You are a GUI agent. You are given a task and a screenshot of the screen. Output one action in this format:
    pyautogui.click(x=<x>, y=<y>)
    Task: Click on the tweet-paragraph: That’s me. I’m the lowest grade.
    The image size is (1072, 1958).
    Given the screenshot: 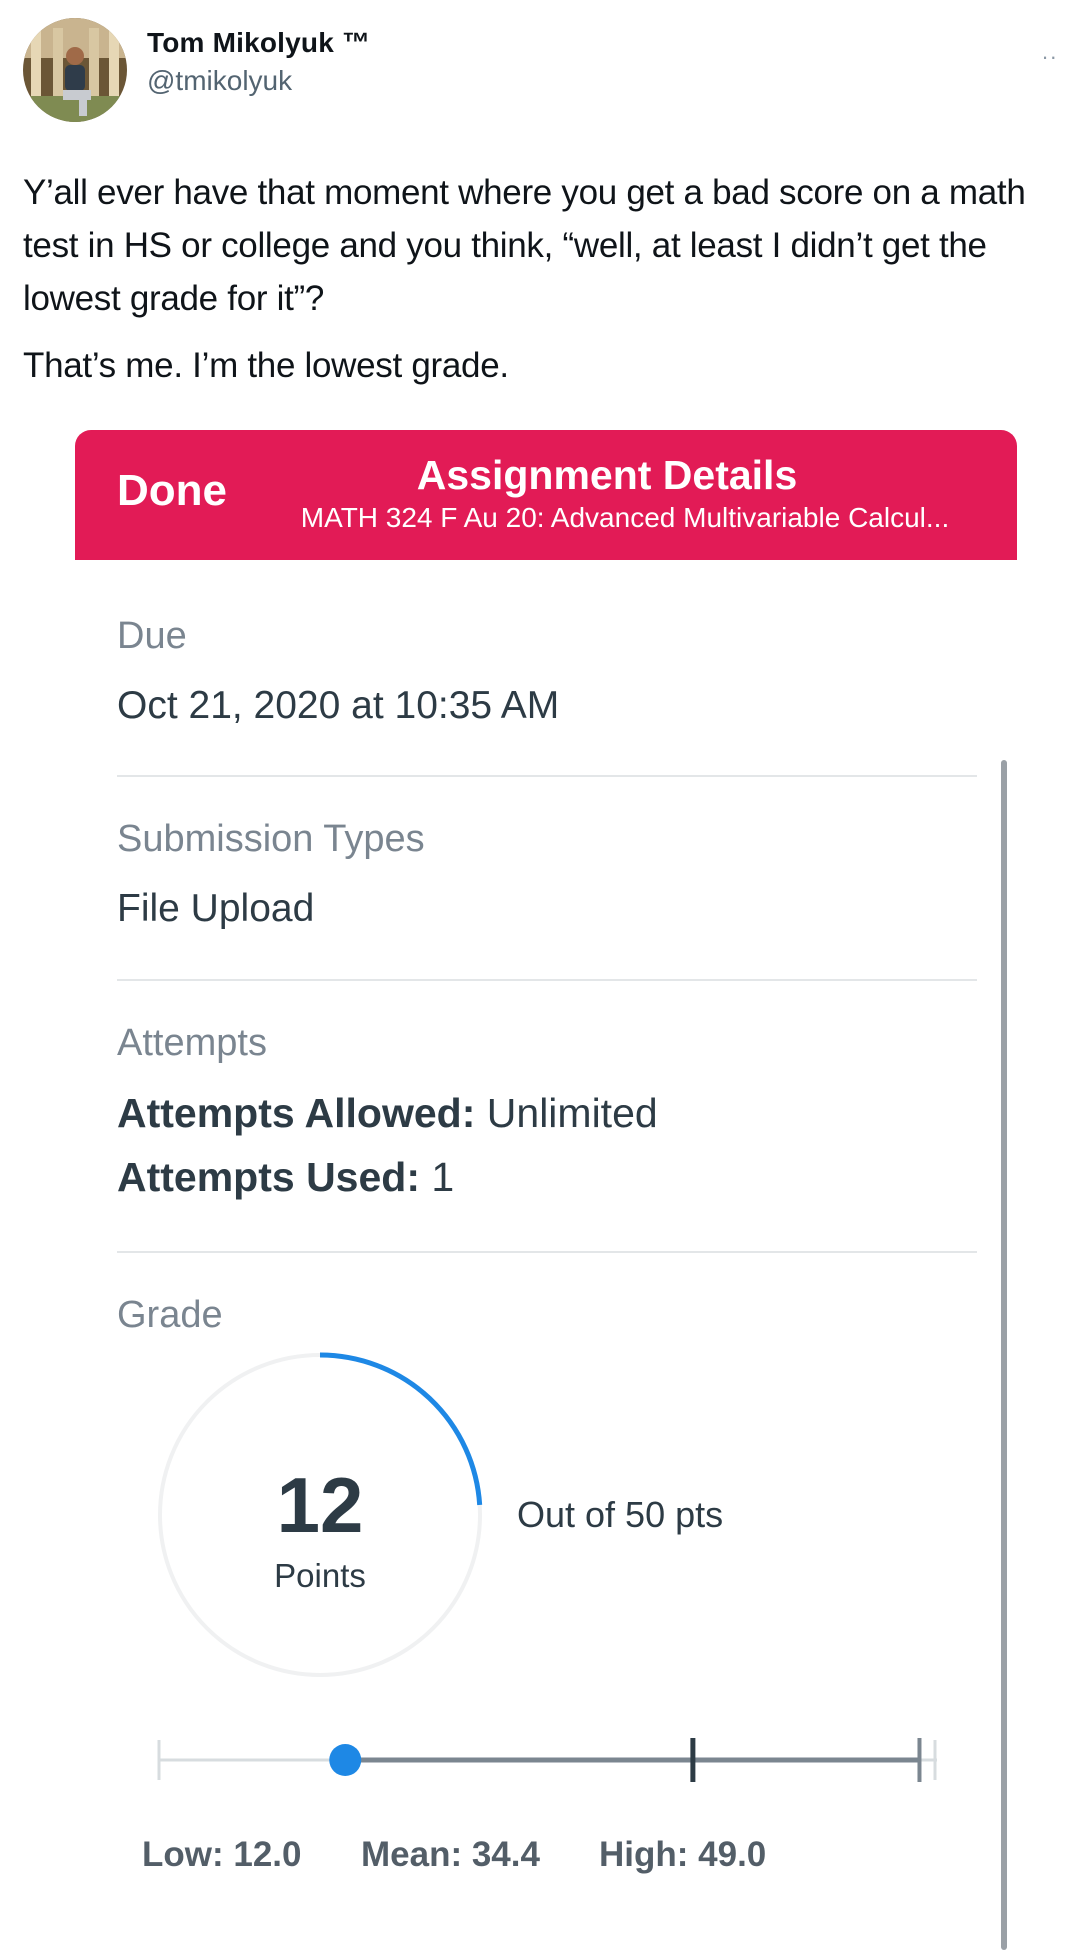 What is the action you would take?
    pyautogui.click(x=266, y=365)
    